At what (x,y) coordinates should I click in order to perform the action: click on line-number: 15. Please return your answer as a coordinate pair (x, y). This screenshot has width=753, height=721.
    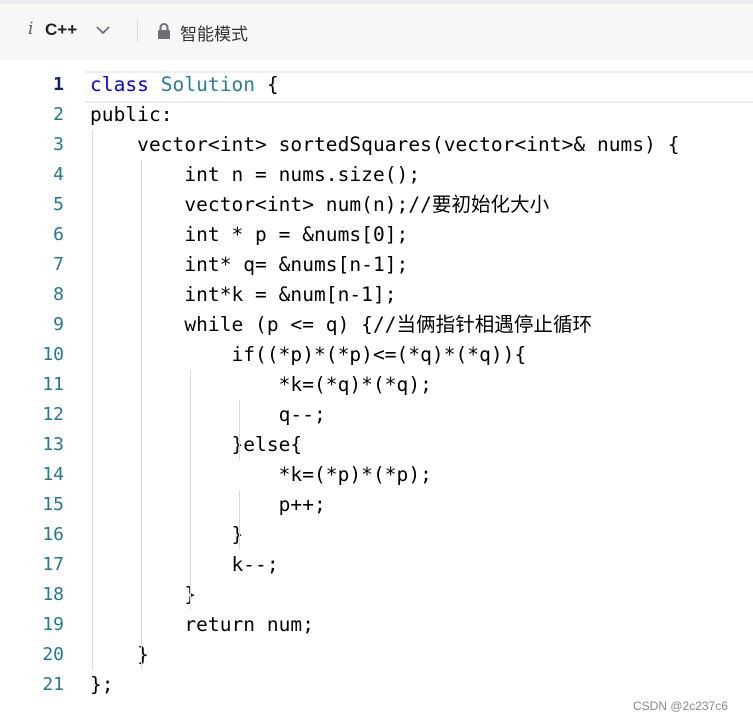
    Looking at the image, I should click on (53, 504).